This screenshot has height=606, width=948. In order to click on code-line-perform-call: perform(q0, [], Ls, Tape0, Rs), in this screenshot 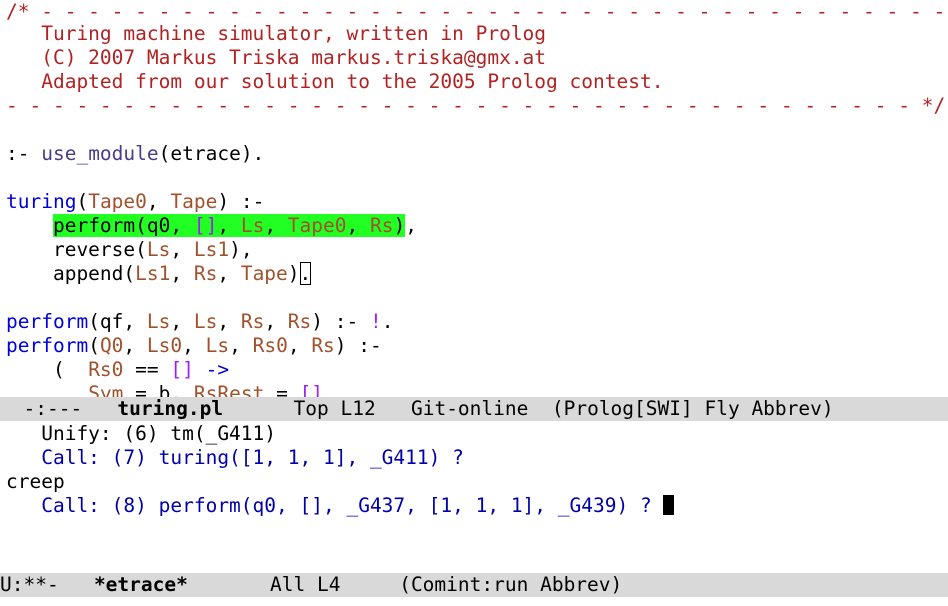, I will do `click(234, 225)`.